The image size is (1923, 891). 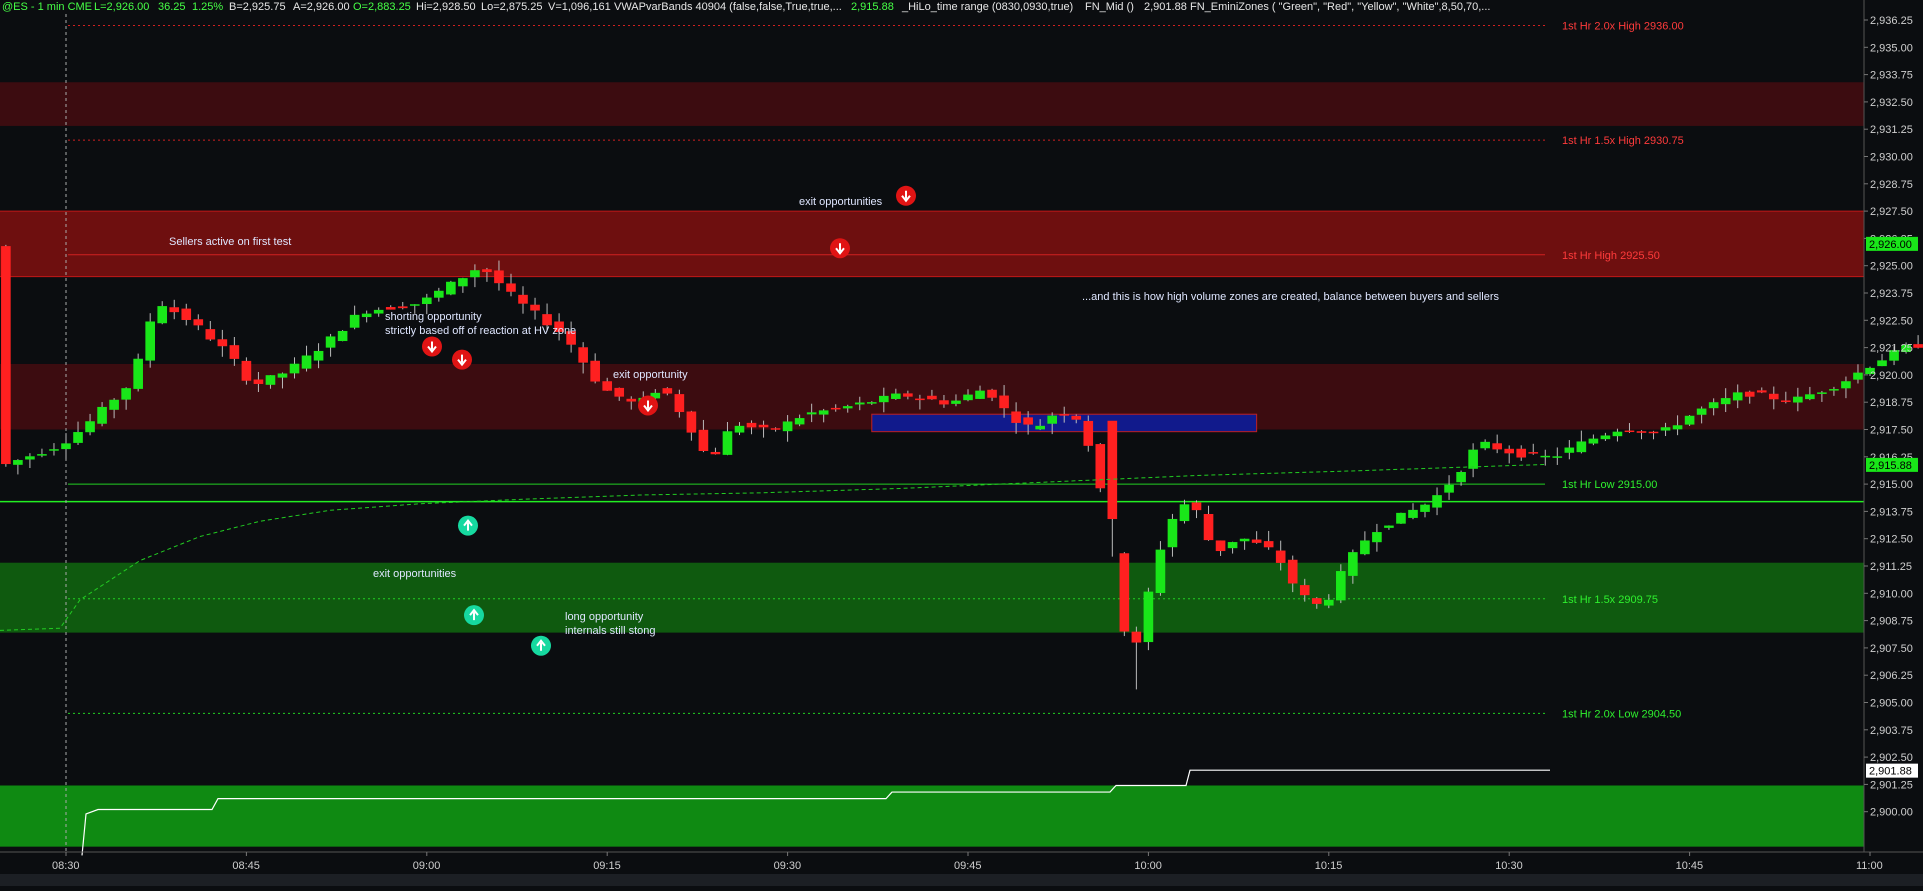 What do you see at coordinates (1891, 813) in the screenshot?
I see `y-tick-label-29: 2,900.00` at bounding box center [1891, 813].